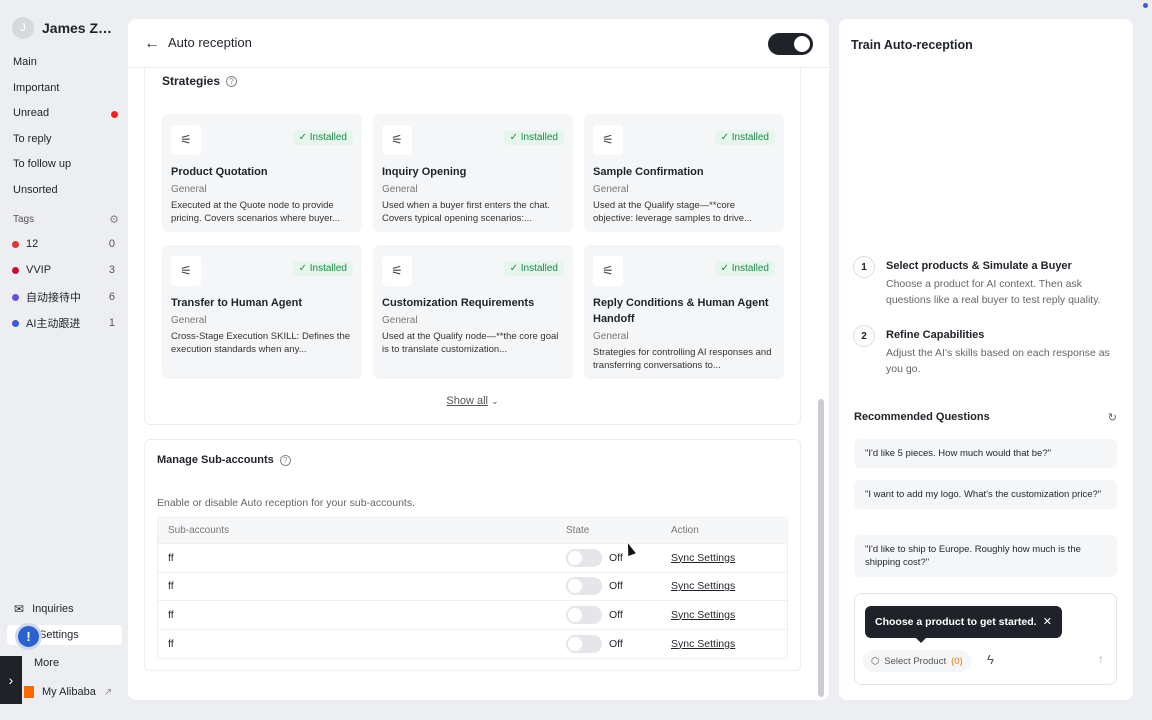  I want to click on sub-accounts-title: Manage Sub-accounts ?, so click(224, 460).